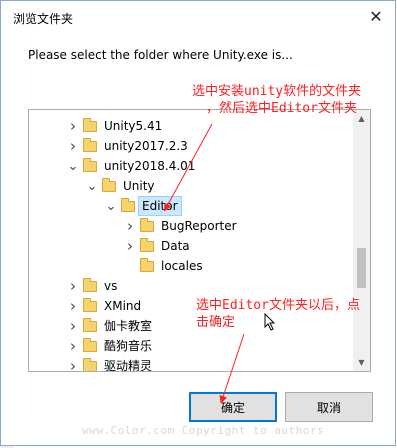  I want to click on tree-item-label: Editor, so click(160, 206).